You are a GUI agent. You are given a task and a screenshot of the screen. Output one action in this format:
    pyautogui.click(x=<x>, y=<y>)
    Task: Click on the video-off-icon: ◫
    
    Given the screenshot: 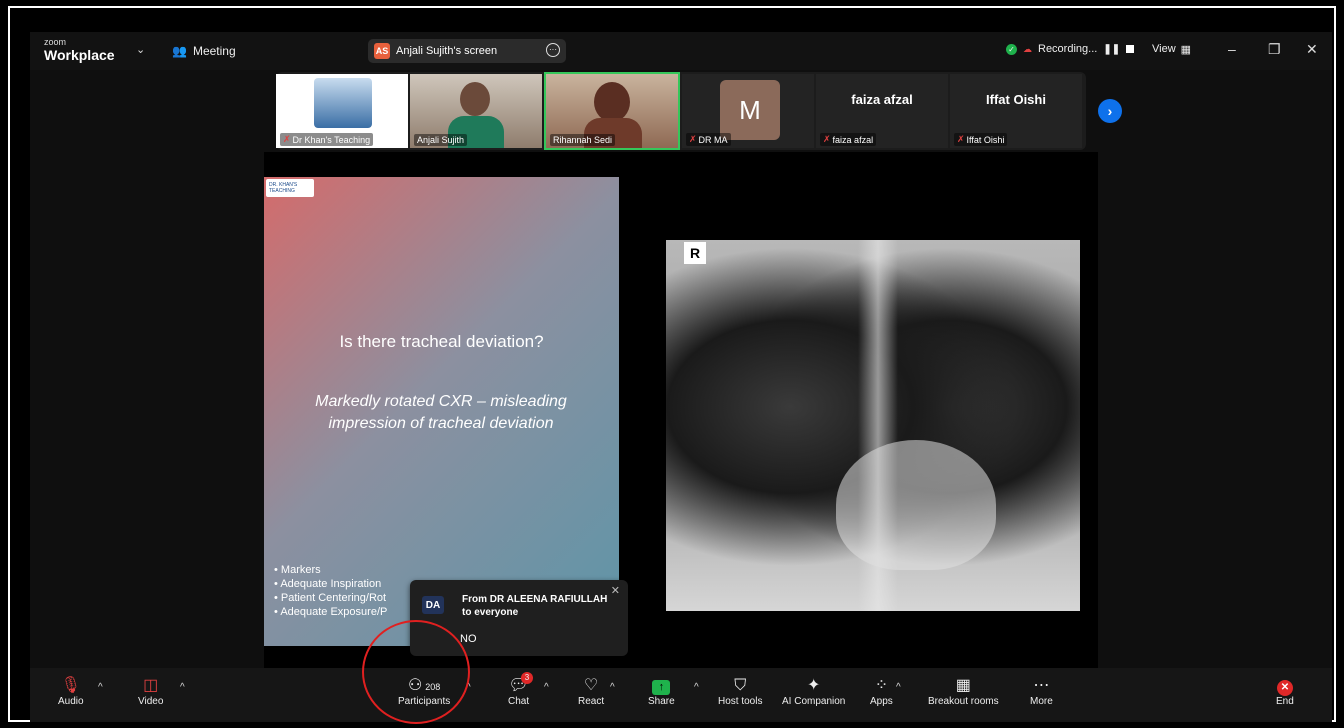 What is the action you would take?
    pyautogui.click(x=151, y=685)
    